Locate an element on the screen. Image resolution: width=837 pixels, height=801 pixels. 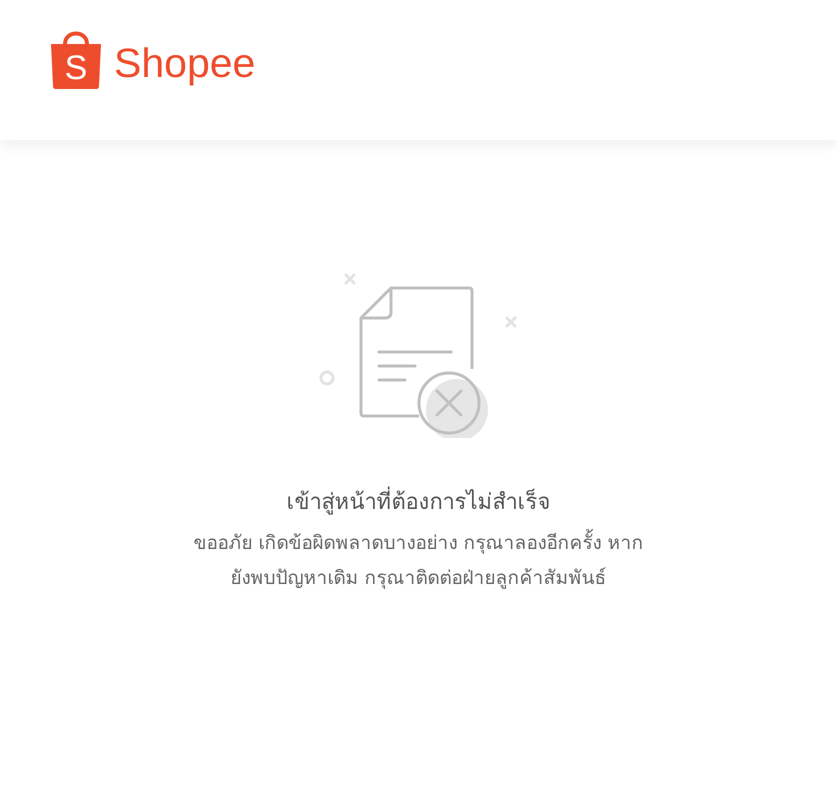
error-message: ยังพบปัญหาเดิม กรุณาติดต่อฝ่ายลูกค้าสัมพันธ์ is located at coordinates (418, 578).